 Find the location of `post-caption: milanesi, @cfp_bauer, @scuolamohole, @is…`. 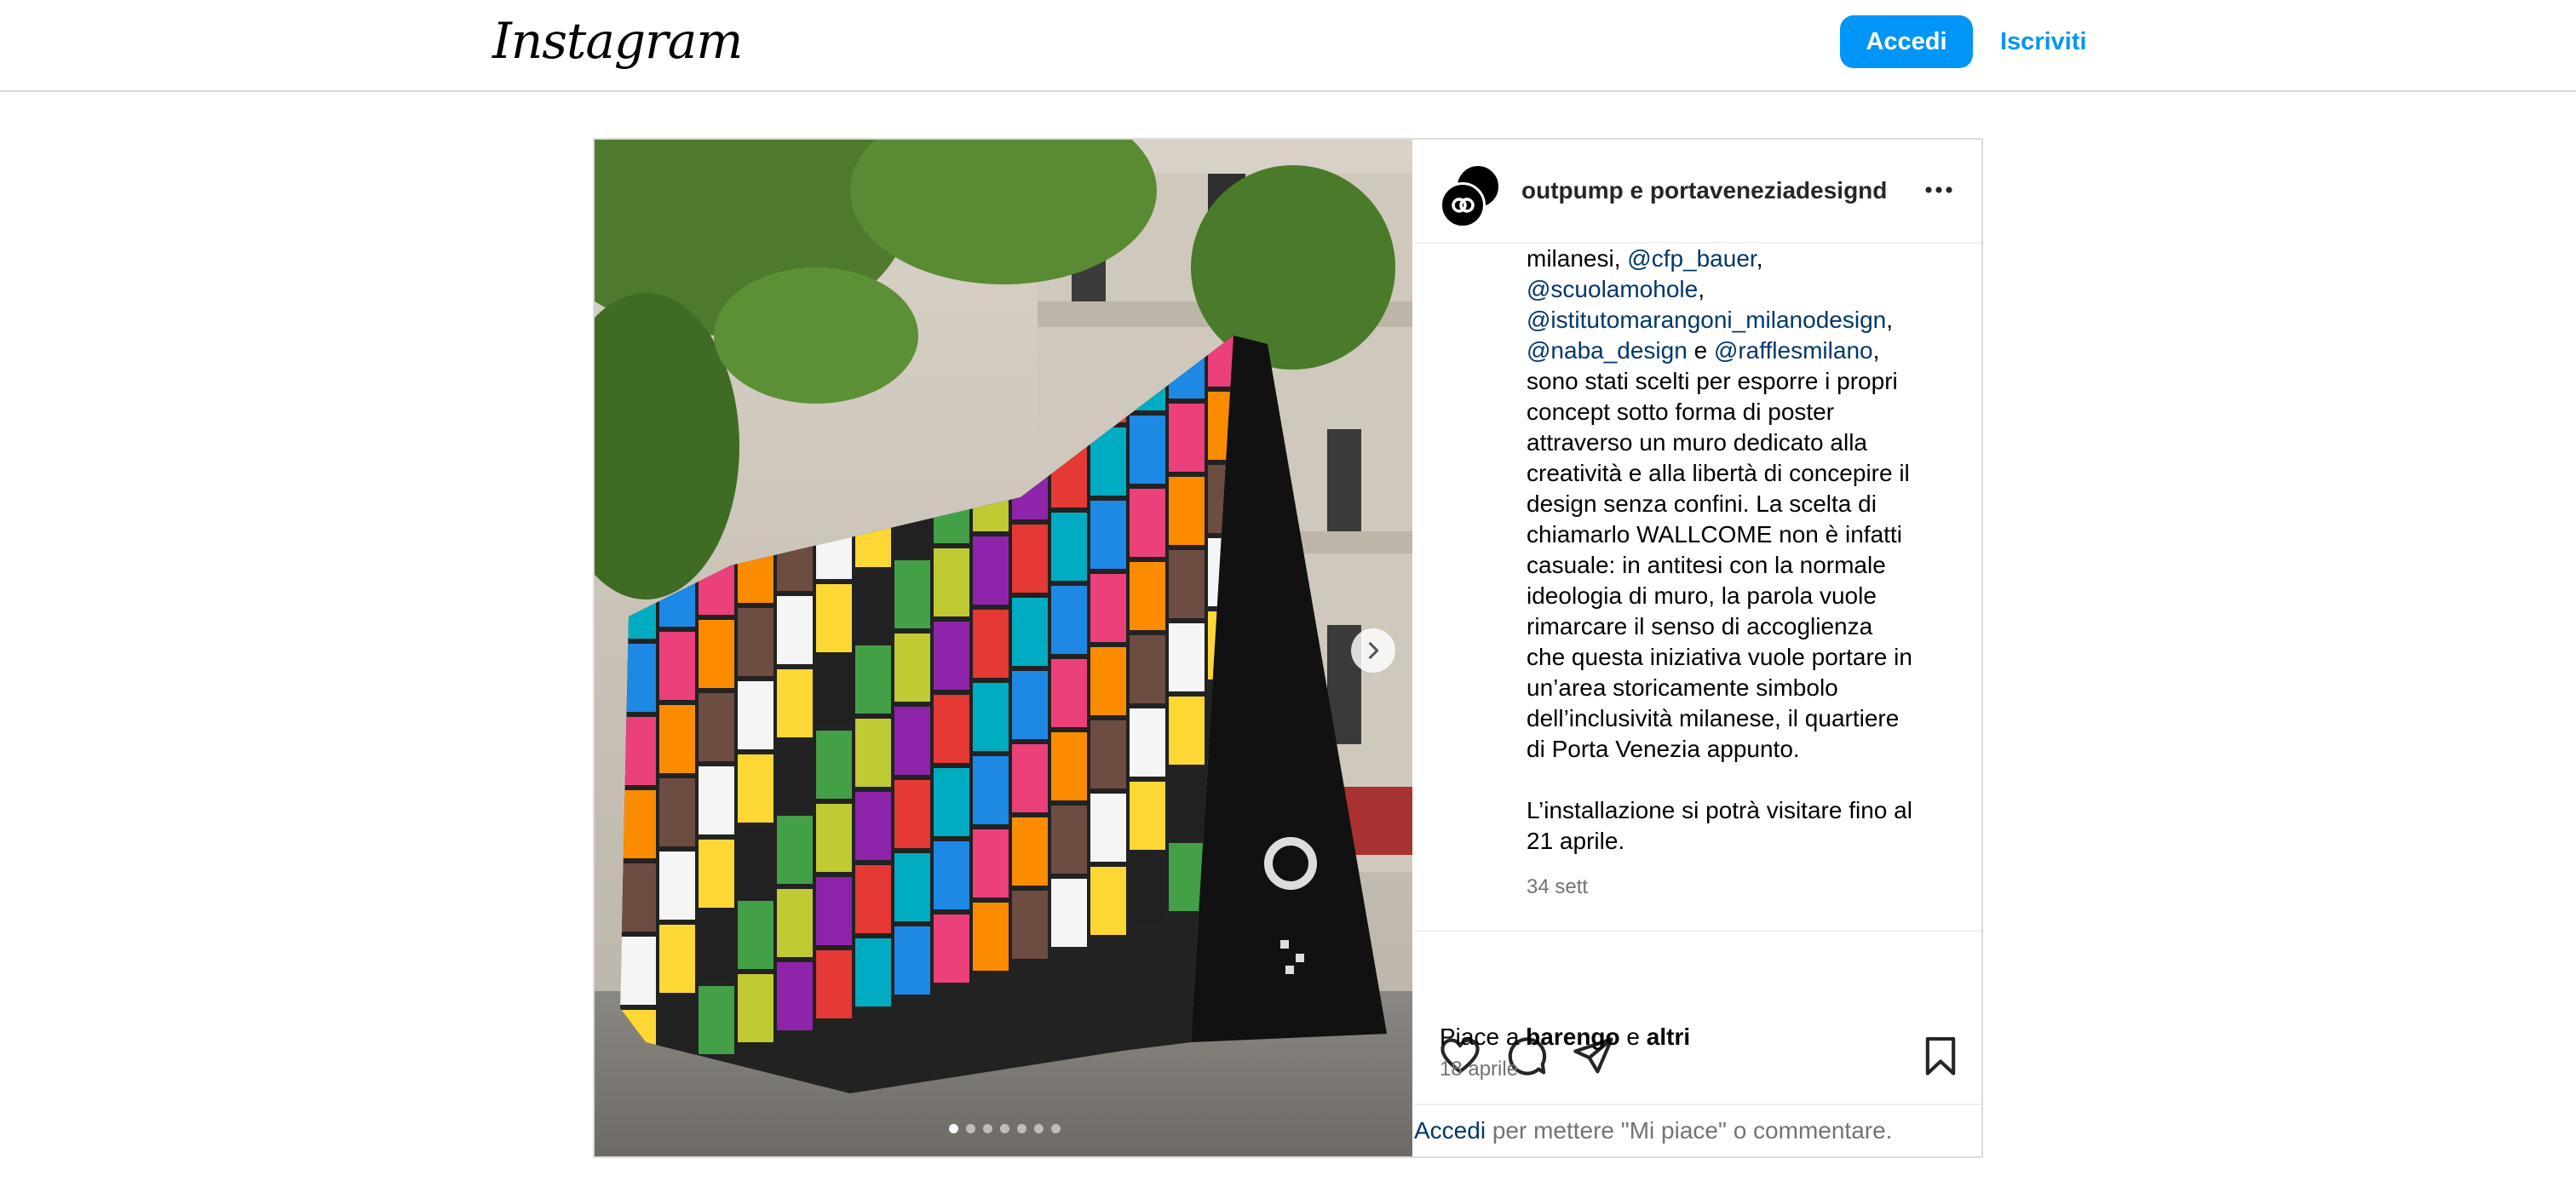

post-caption: milanesi, @cfp_bauer, @scuolamohole, @is… is located at coordinates (1736, 635).